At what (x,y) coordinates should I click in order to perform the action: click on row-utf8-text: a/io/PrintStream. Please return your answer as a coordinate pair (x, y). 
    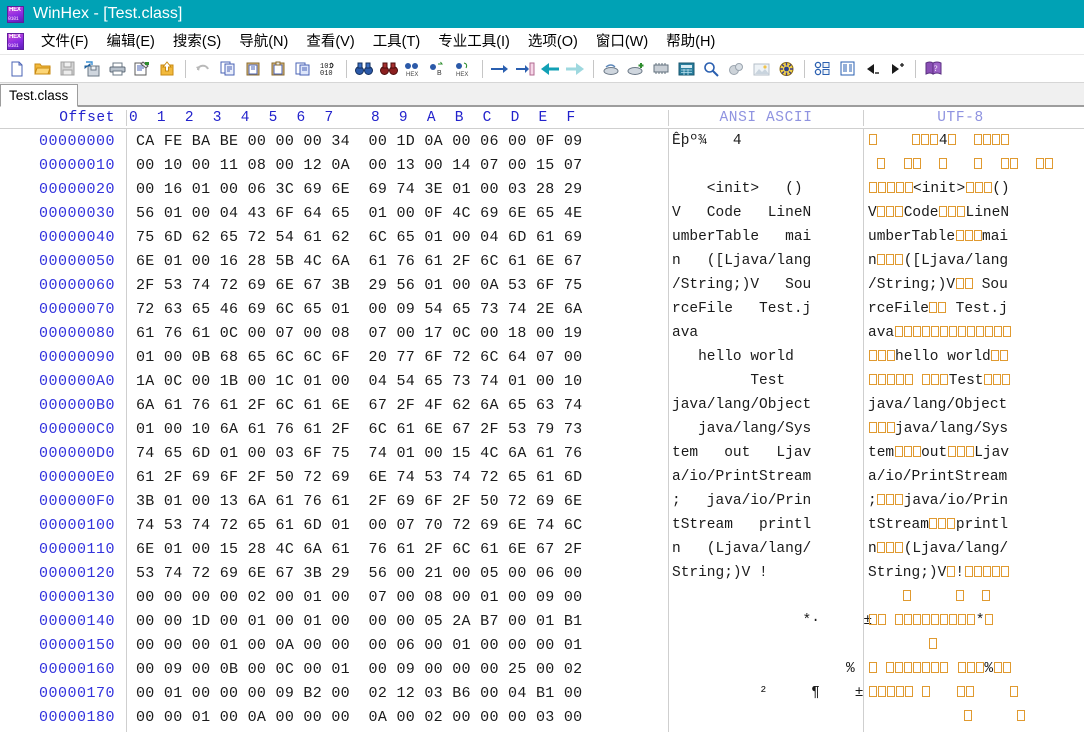
    Looking at the image, I should click on (967, 477).